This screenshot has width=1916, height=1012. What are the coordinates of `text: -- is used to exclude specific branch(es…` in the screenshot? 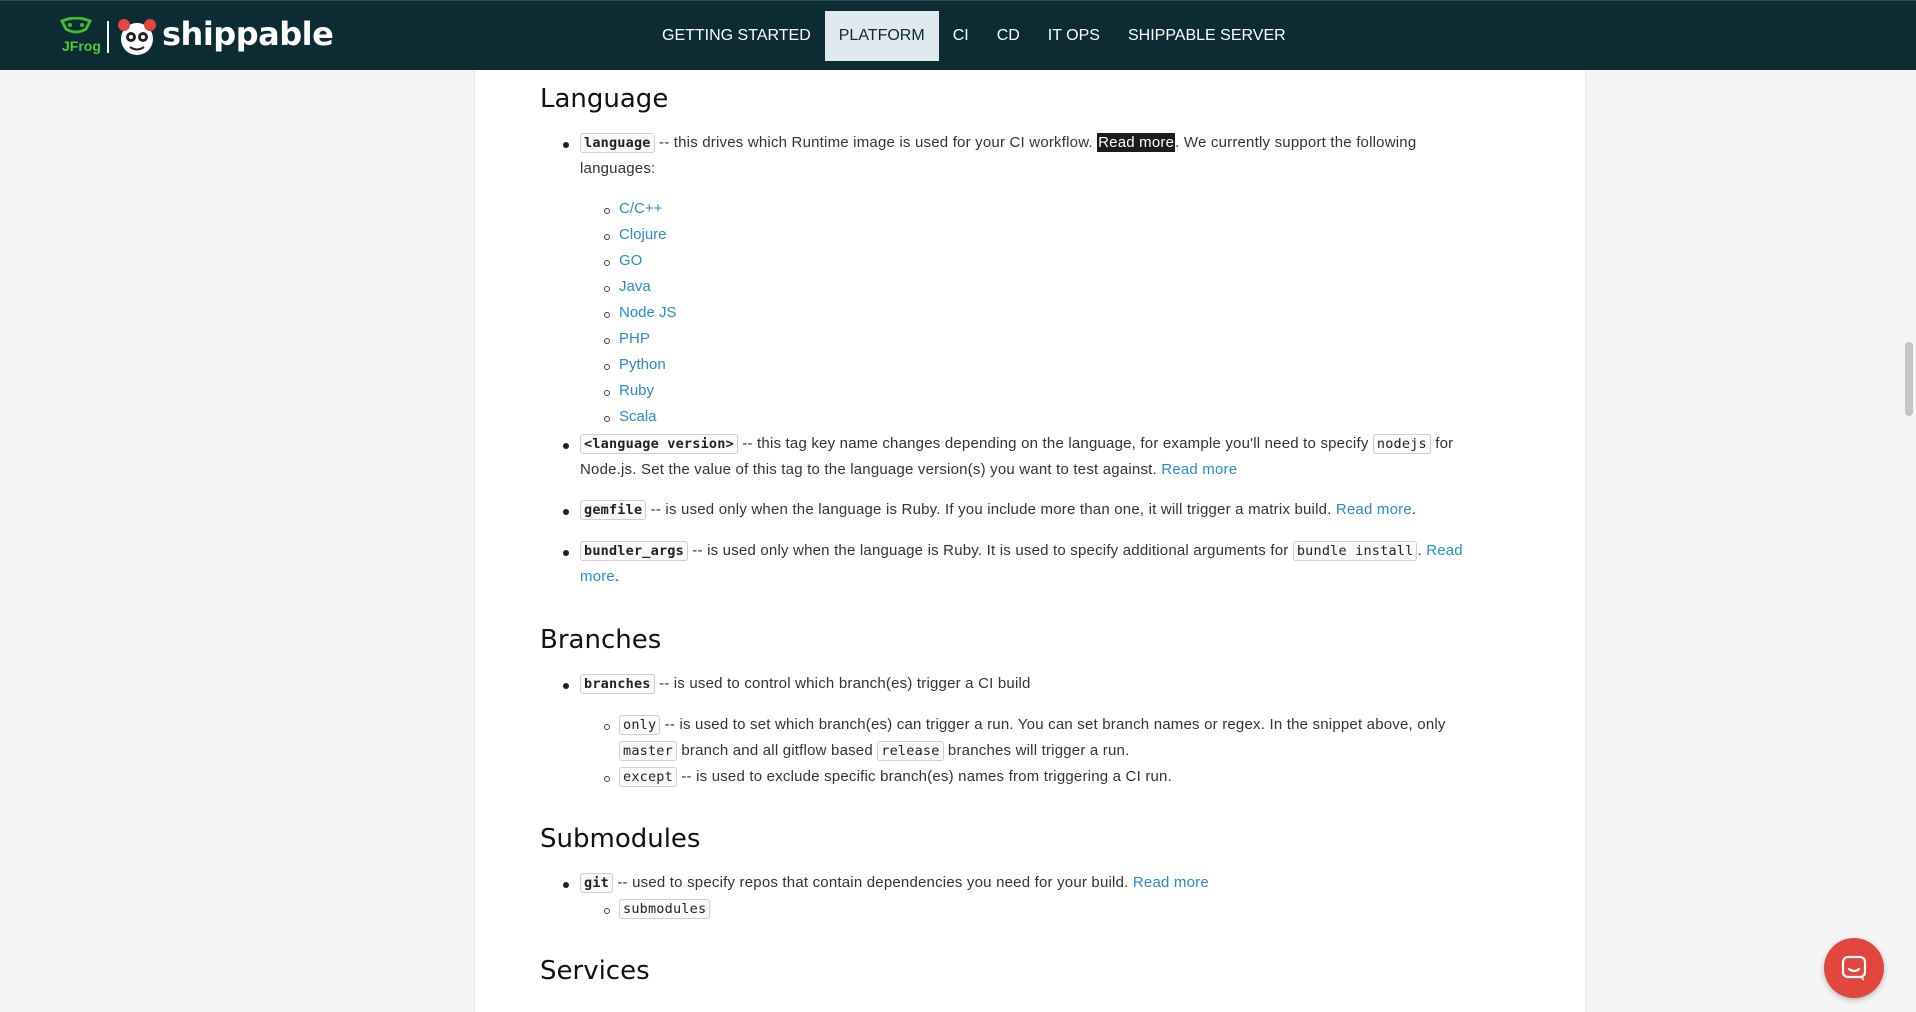 It's located at (924, 776).